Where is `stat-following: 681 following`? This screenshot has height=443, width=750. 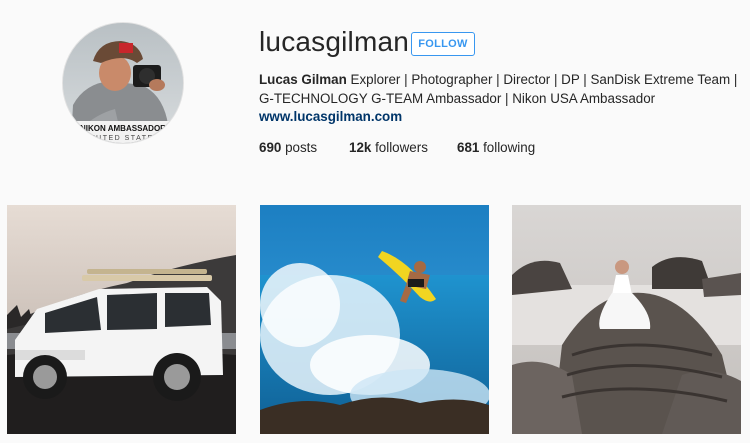
stat-following: 681 following is located at coordinates (496, 147).